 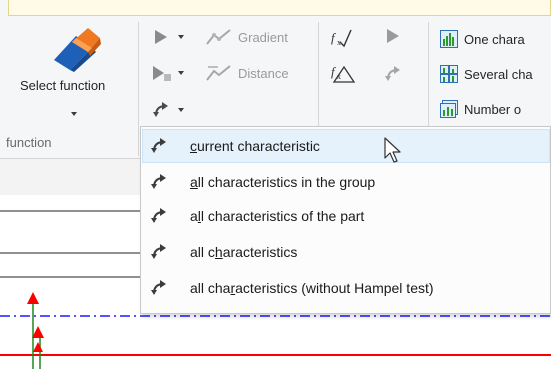 What do you see at coordinates (449, 74) in the screenshot?
I see `multi-chart-icon` at bounding box center [449, 74].